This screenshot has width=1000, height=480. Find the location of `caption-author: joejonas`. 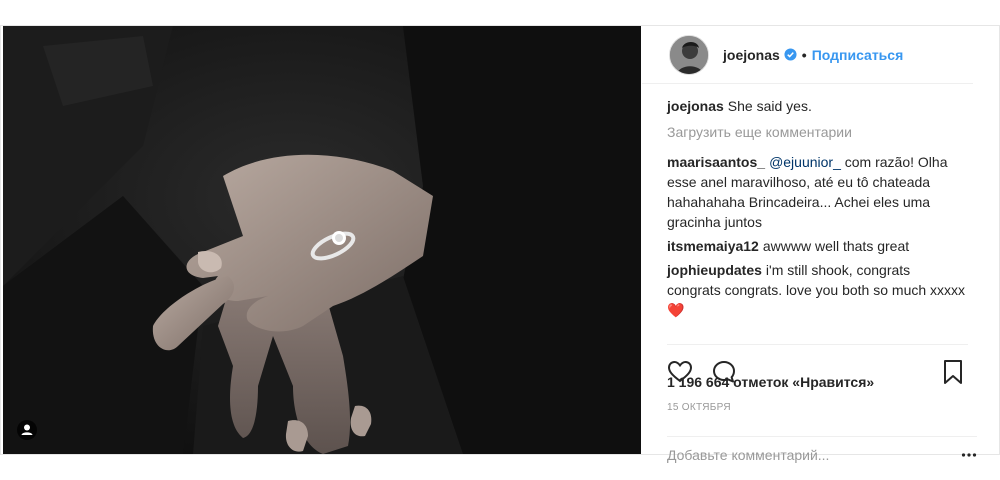

caption-author: joejonas is located at coordinates (695, 106).